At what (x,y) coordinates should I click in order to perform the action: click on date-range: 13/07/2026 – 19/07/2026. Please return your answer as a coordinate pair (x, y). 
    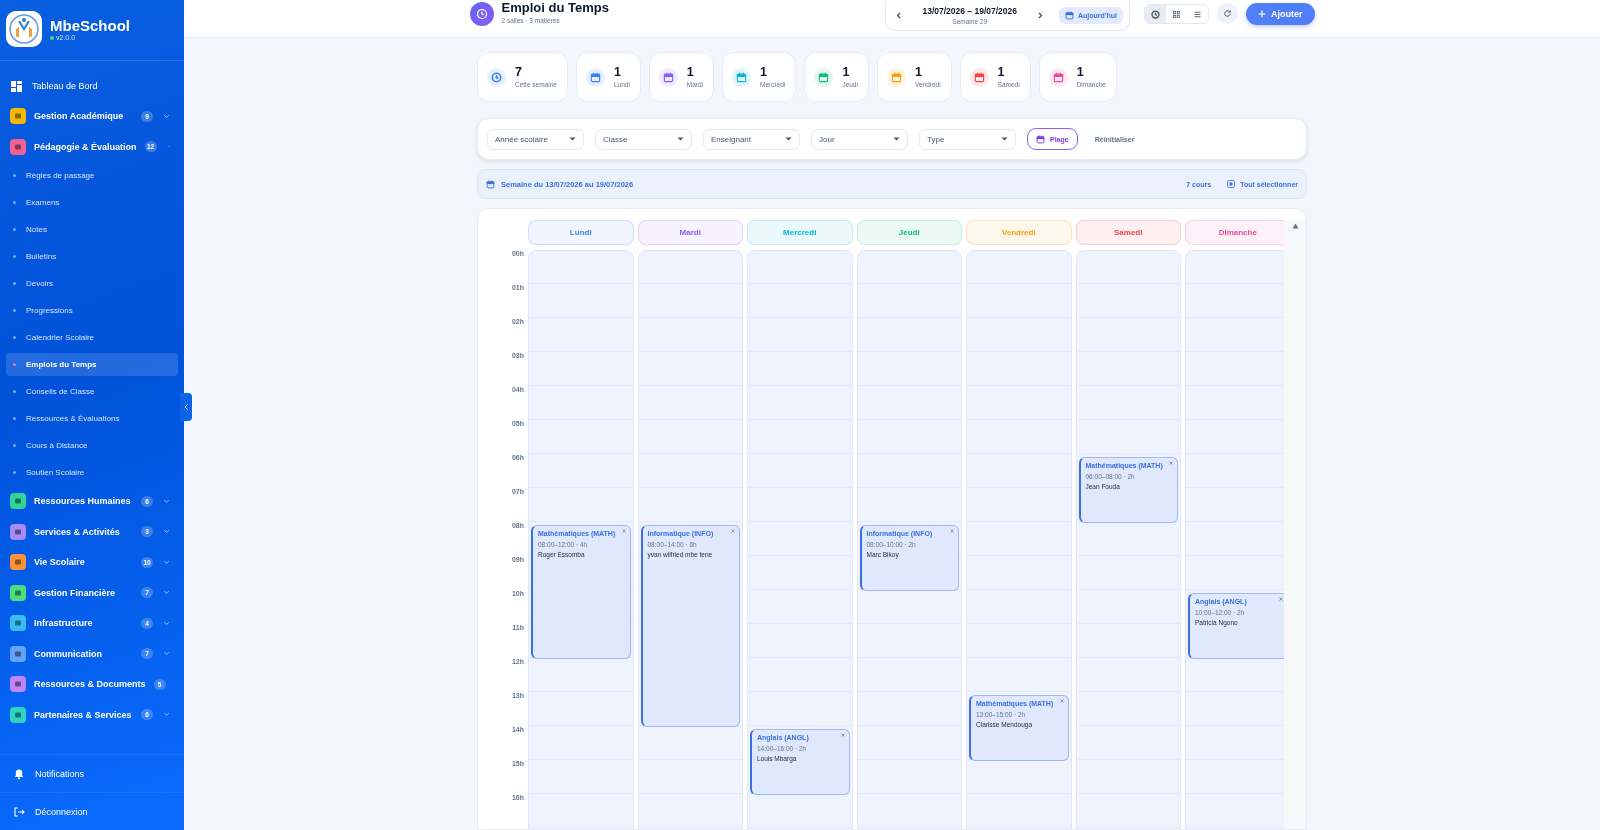
    Looking at the image, I should click on (969, 11).